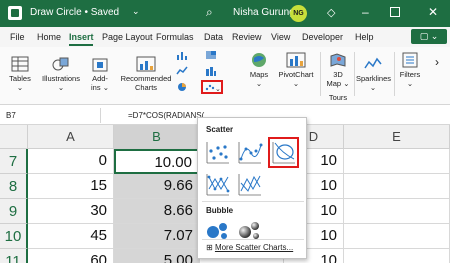 The image size is (450, 263). I want to click on line-chart-icon, so click(182, 71).